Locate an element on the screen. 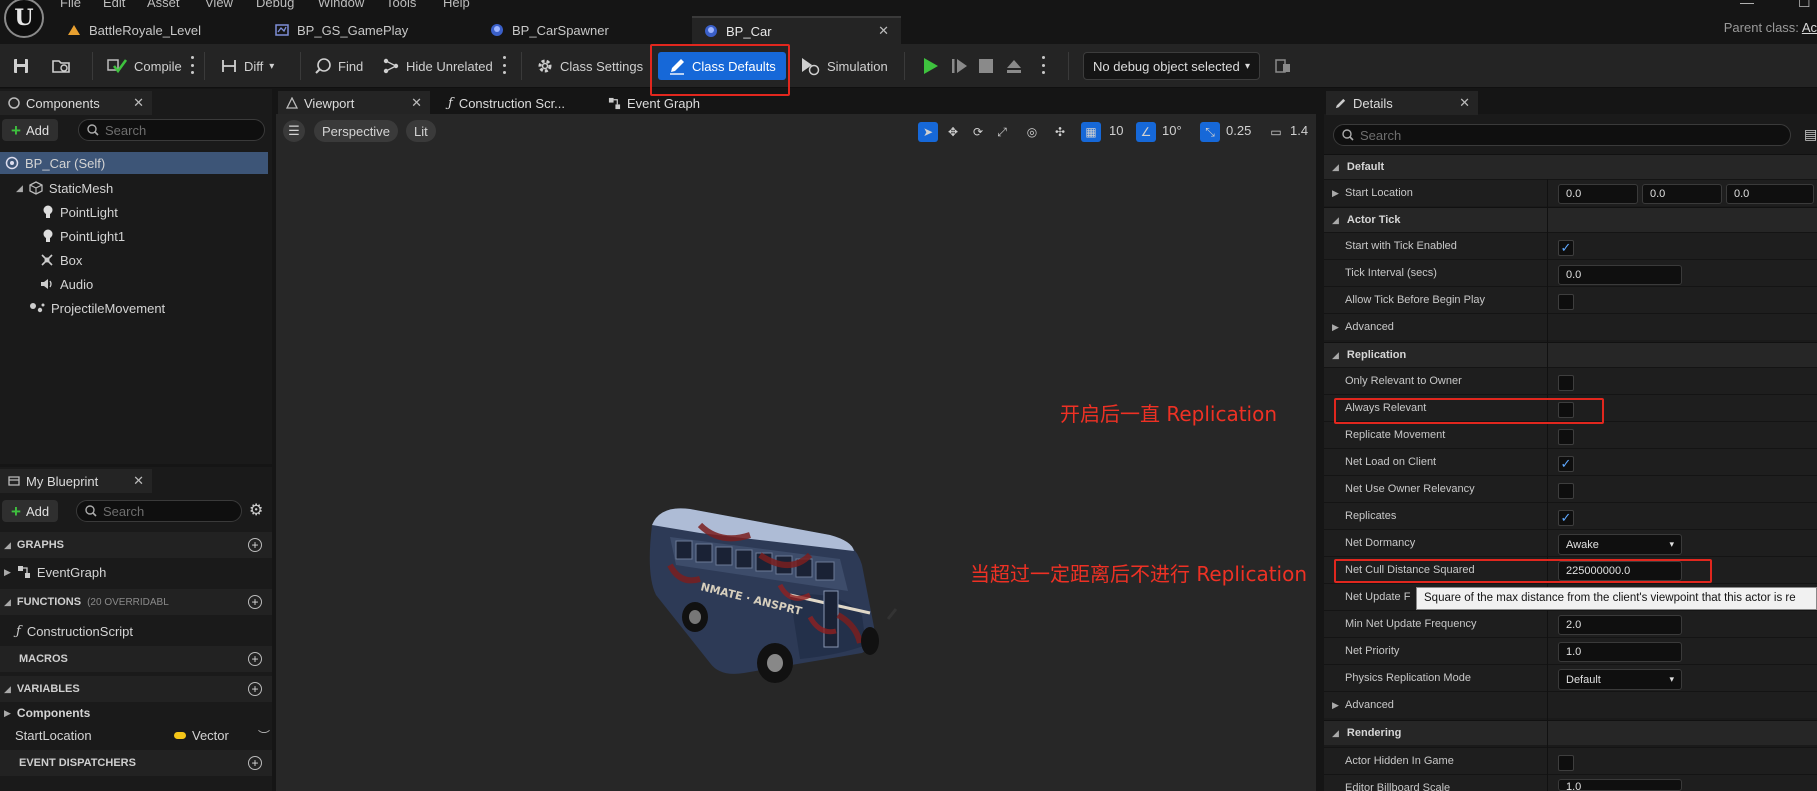 The image size is (1817, 791). menu-file: File is located at coordinates (70, 5).